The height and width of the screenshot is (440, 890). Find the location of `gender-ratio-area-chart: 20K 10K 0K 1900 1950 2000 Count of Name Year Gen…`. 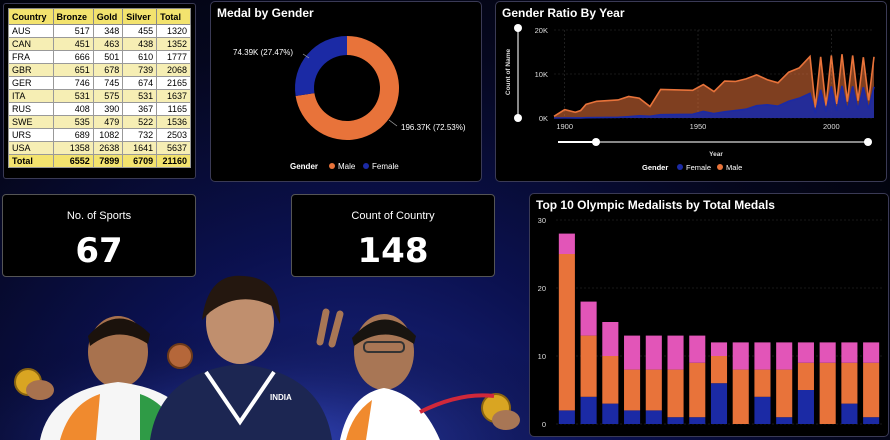

gender-ratio-area-chart: 20K 10K 0K 1900 1950 2000 Count of Name Year Gen… is located at coordinates (690, 98).